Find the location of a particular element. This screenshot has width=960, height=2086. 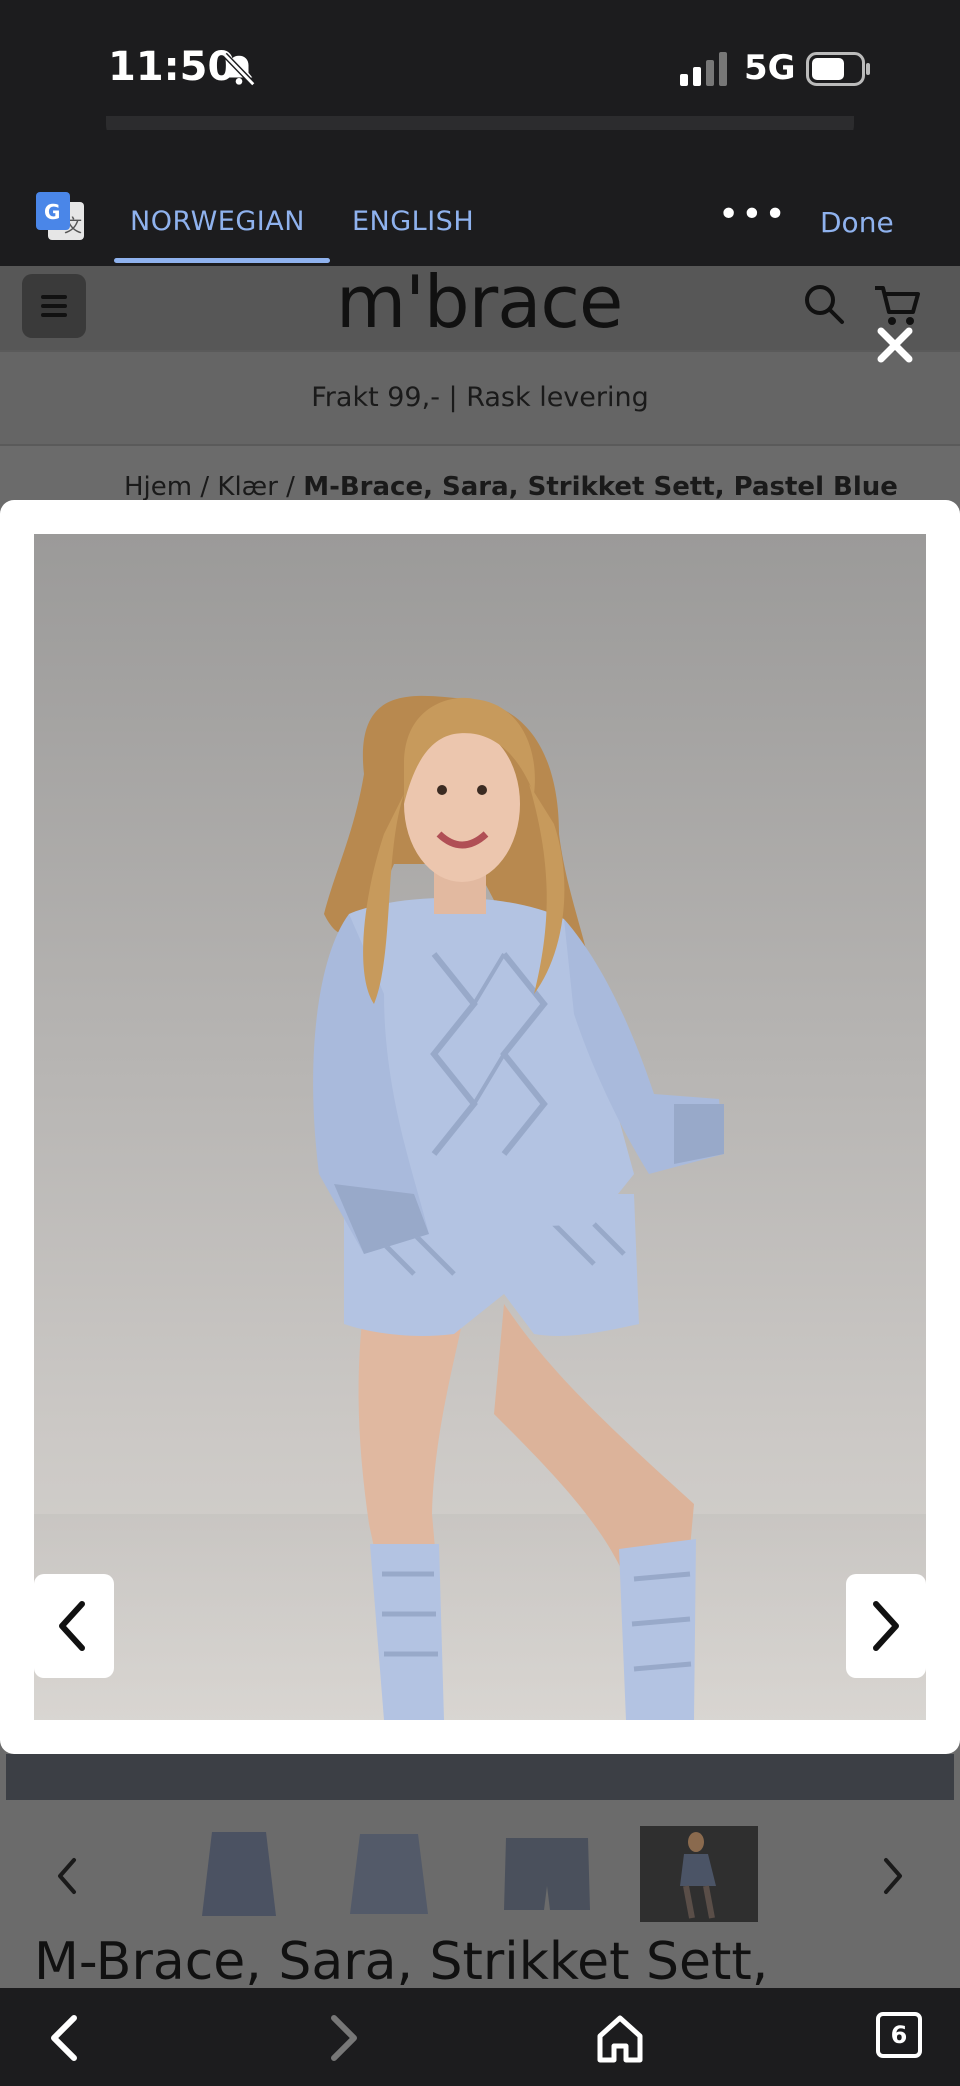

back-icon is located at coordinates (66, 2038).